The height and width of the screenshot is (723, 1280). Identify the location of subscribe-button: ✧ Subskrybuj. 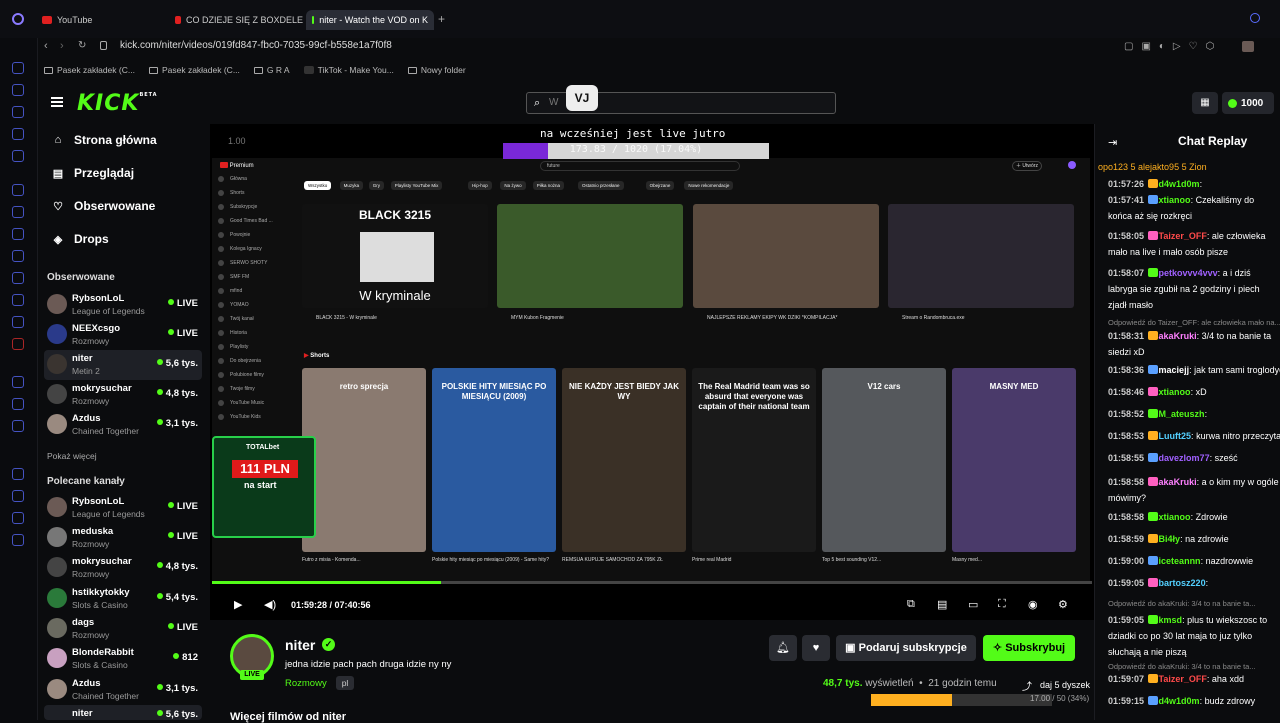
(1029, 648).